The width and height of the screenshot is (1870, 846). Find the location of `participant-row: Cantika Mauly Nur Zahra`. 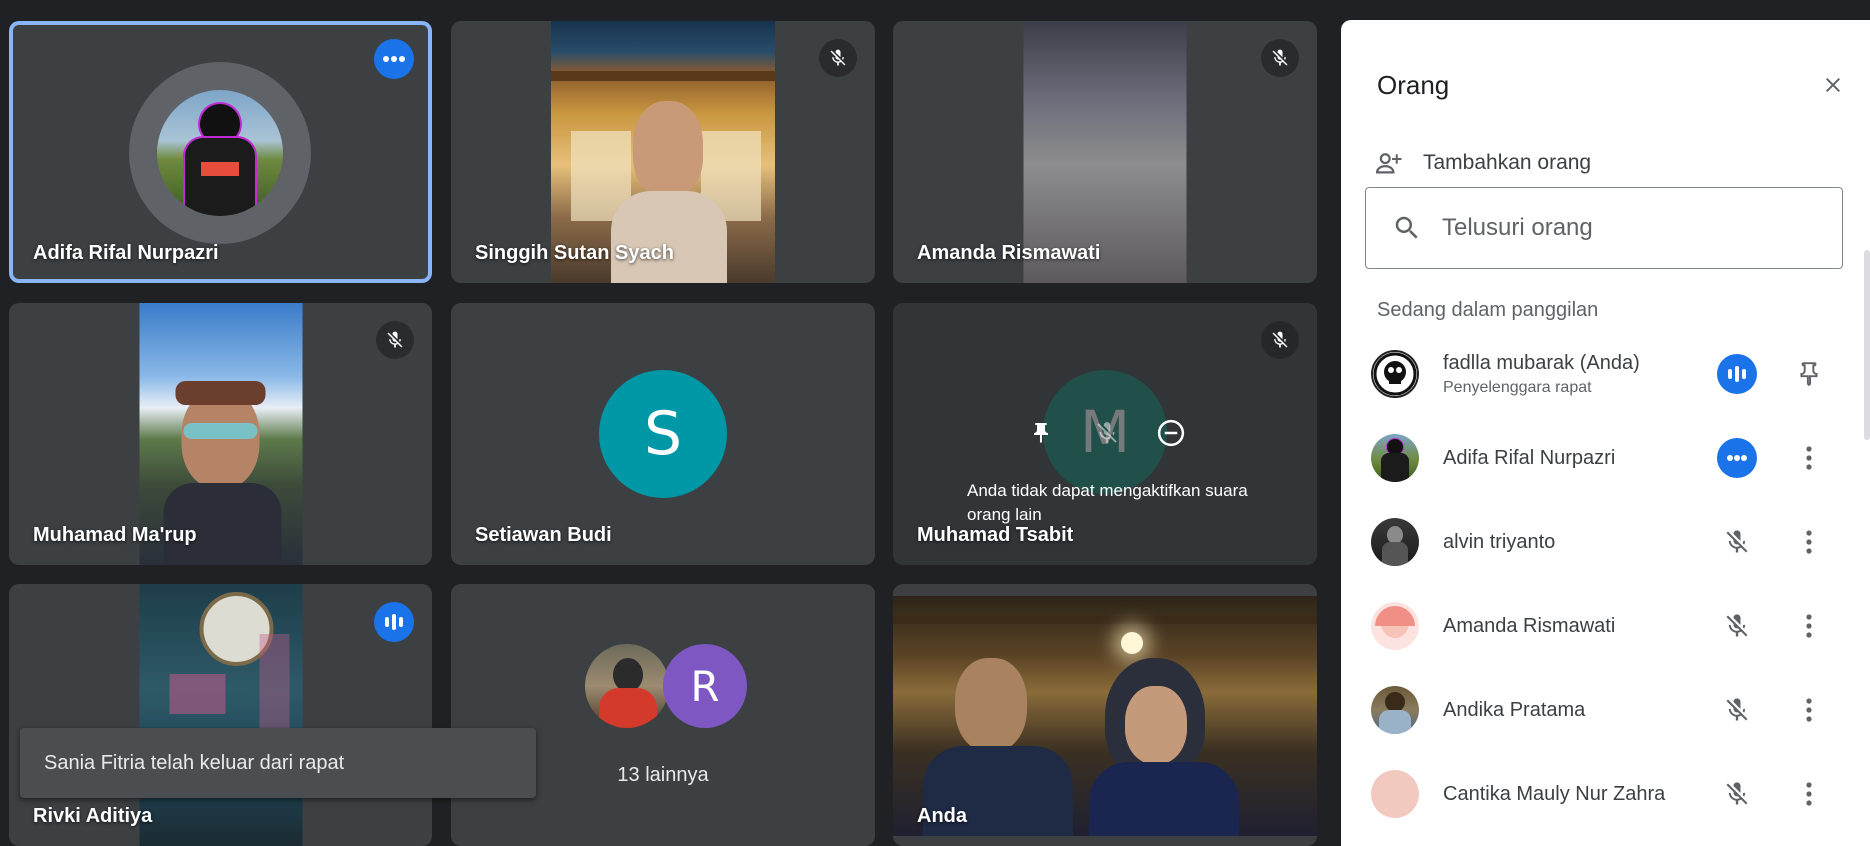

participant-row: Cantika Mauly Nur Zahra is located at coordinates (1606, 794).